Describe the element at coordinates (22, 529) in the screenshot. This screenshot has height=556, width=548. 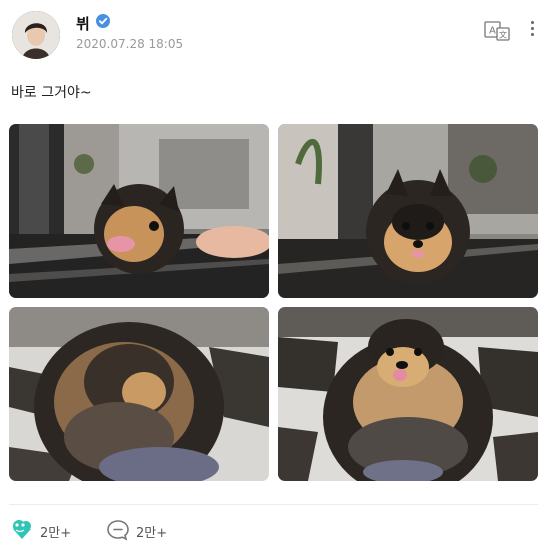
I see `like-icon` at that location.